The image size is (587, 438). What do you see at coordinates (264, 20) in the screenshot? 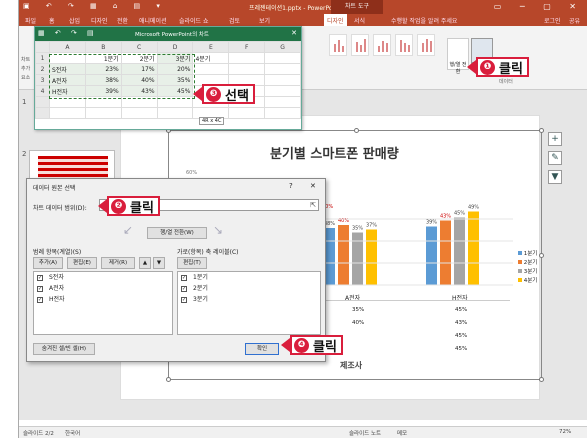
I see `tab-view: 보기` at bounding box center [264, 20].